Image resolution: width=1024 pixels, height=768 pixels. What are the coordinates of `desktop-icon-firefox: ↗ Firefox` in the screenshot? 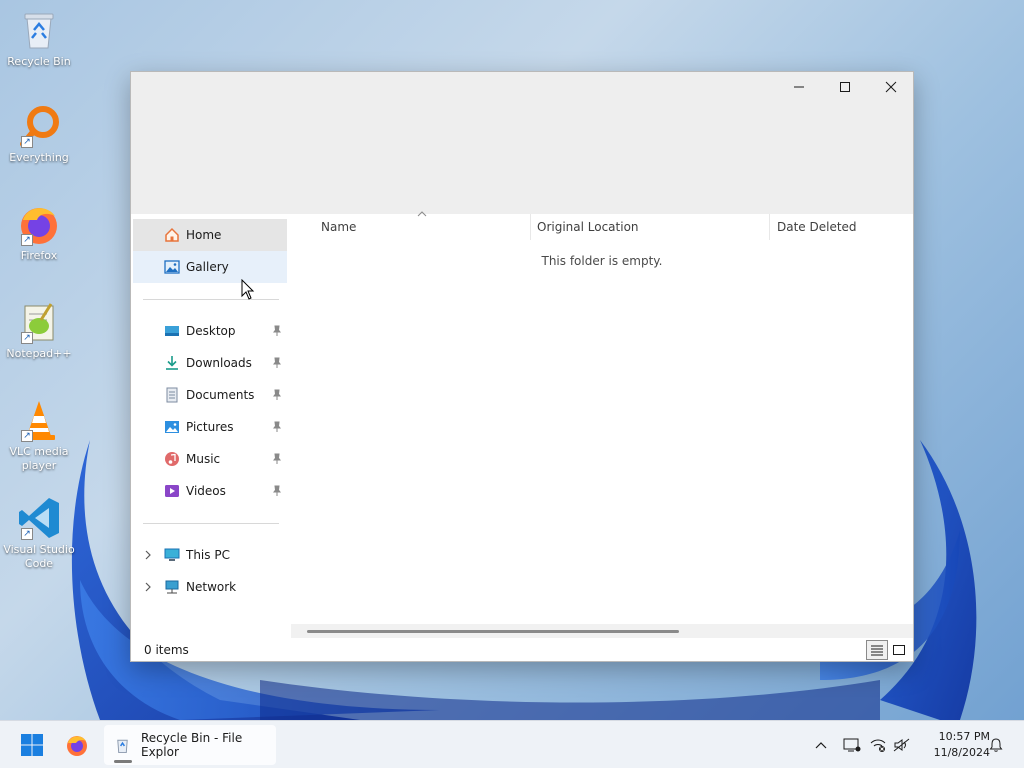 It's located at (39, 232).